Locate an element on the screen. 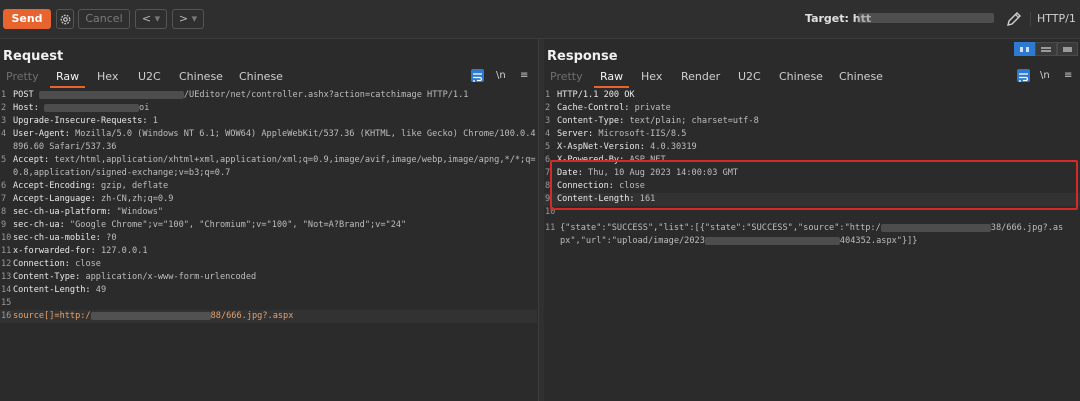 The height and width of the screenshot is (401, 1080). gear-icon is located at coordinates (65, 19).